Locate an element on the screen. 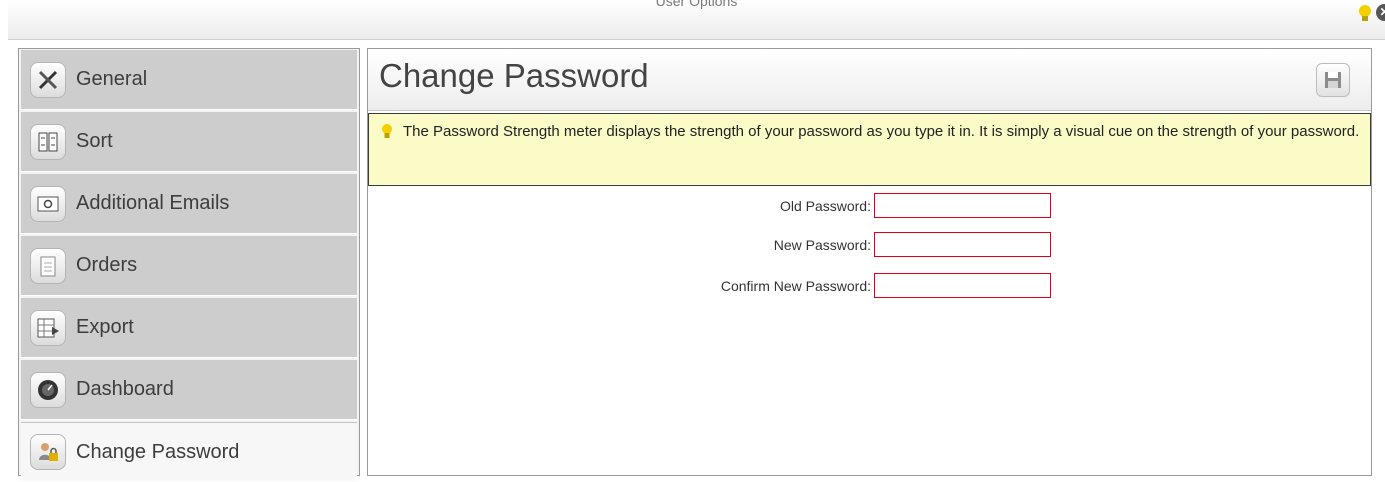 Image resolution: width=1385 pixels, height=482 pixels. close-icon: ✕ is located at coordinates (1380, 12).